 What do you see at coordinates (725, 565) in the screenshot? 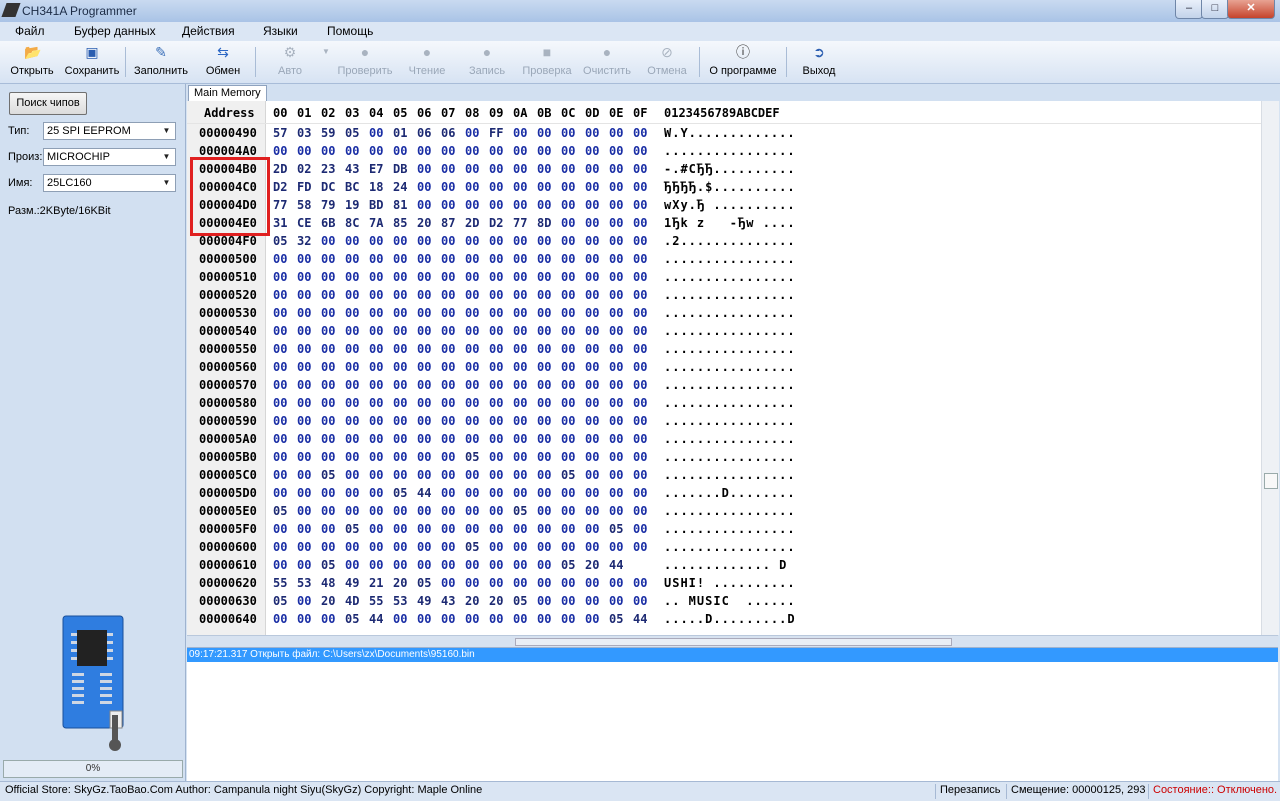
I see `ascii-text: ............. D` at bounding box center [725, 565].